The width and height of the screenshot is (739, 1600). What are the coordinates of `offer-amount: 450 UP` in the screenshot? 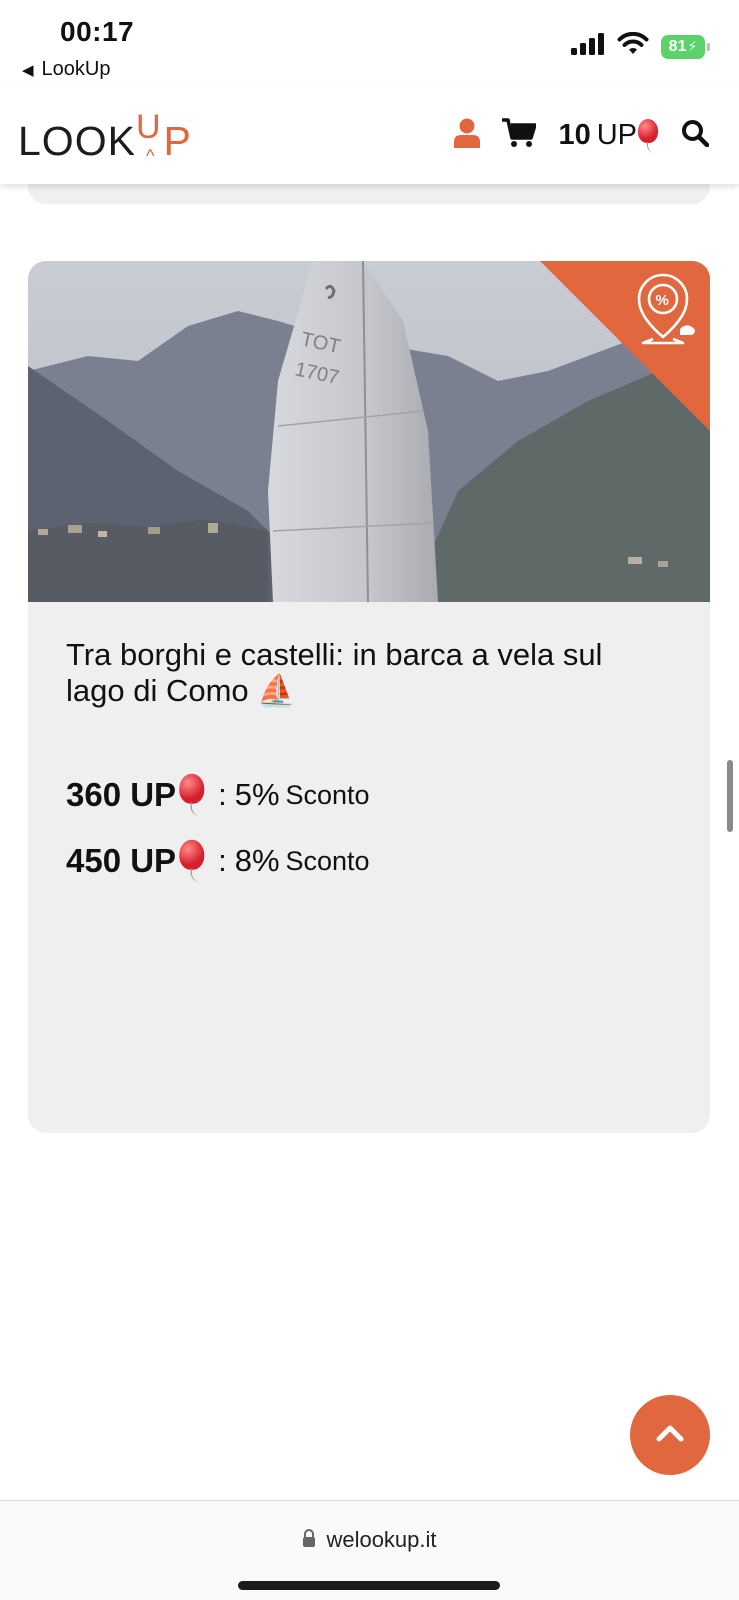 It's located at (121, 860).